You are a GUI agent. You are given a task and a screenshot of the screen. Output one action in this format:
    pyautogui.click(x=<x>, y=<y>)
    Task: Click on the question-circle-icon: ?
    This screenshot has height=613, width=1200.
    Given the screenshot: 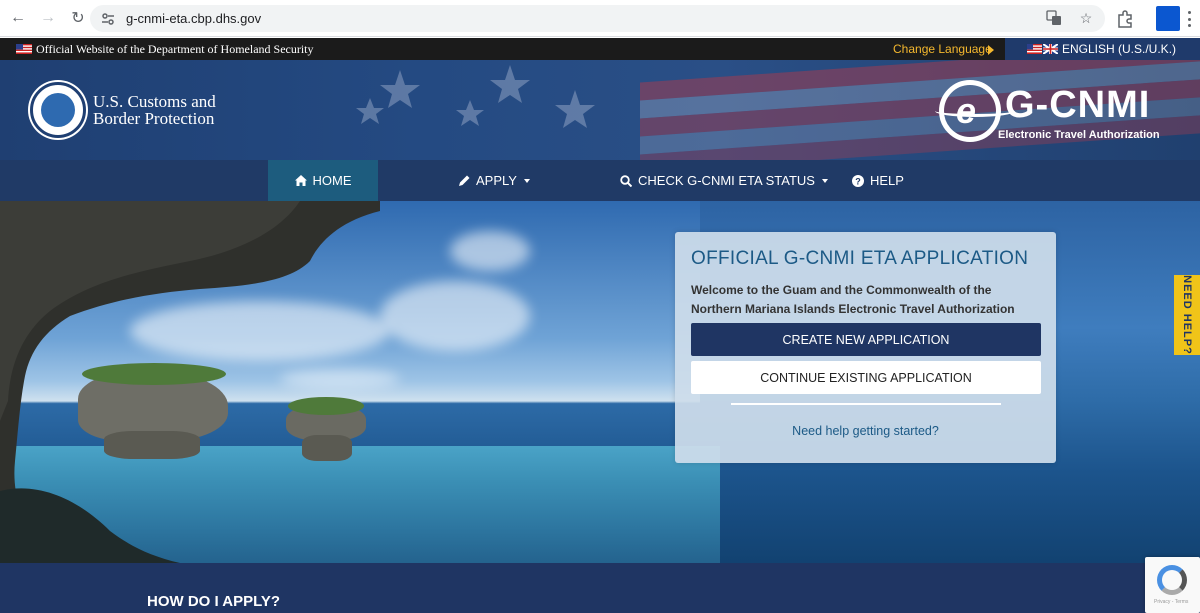 What is the action you would take?
    pyautogui.click(x=858, y=180)
    